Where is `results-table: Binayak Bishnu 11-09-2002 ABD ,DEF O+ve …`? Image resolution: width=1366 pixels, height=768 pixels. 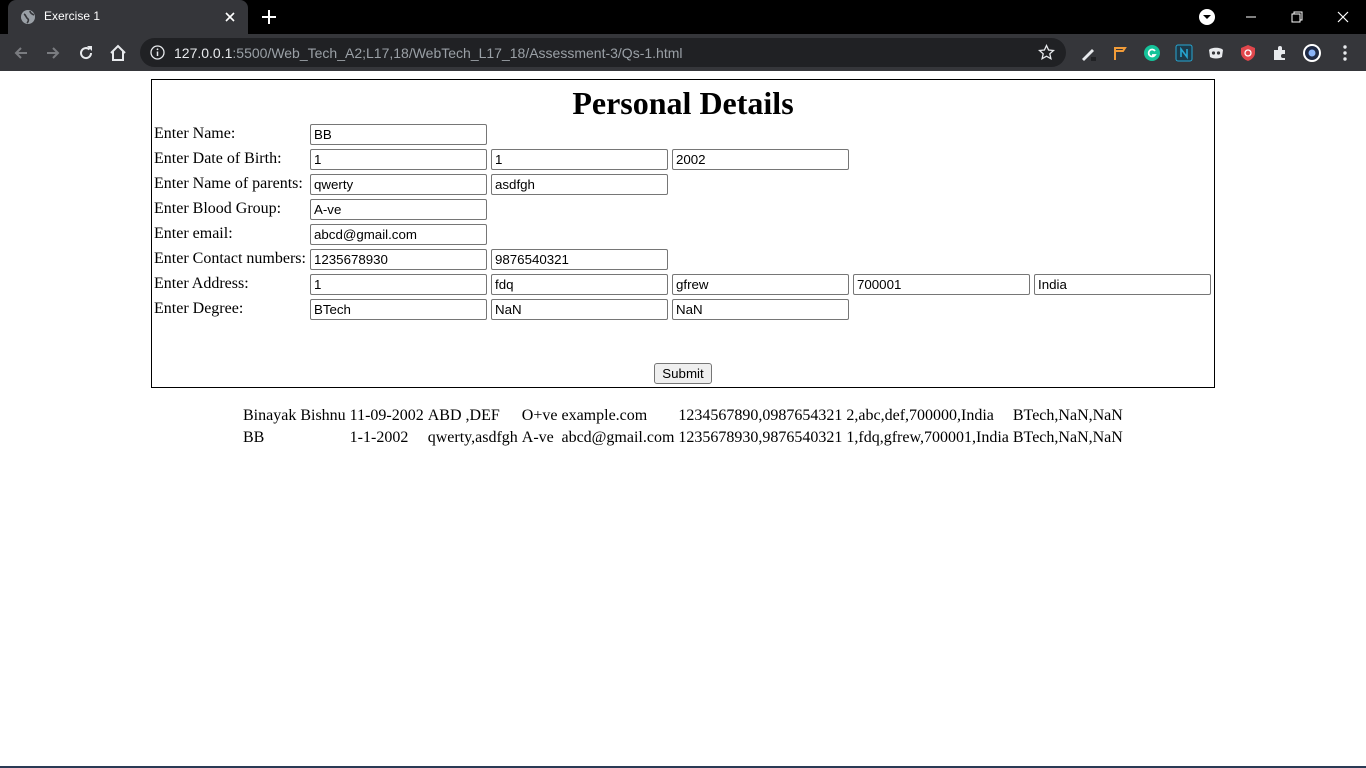 results-table: Binayak Bishnu 11-09-2002 ABD ,DEF O+ve … is located at coordinates (685, 427).